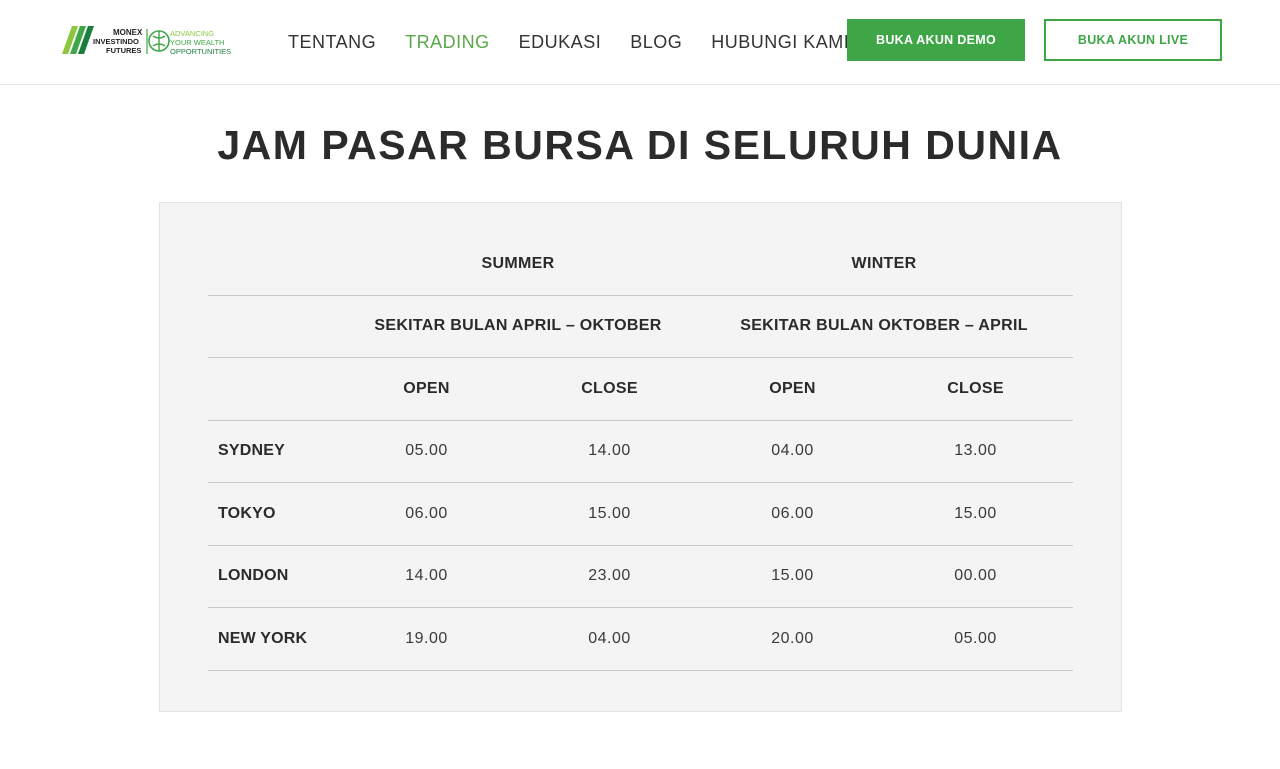  I want to click on winter-close-time: 05.00, so click(975, 638).